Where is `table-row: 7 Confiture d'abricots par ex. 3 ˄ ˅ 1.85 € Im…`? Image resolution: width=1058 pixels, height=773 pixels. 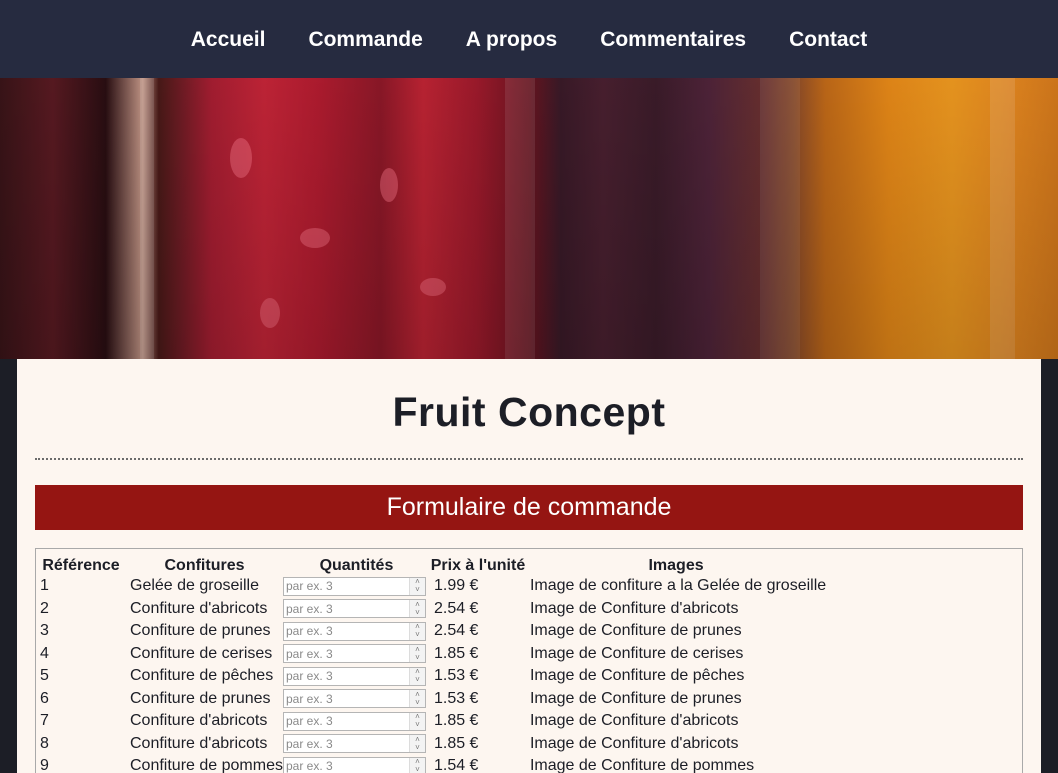
table-row: 7 Confiture d'abricots par ex. 3 ˄ ˅ 1.85 € Im… is located at coordinates (431, 721).